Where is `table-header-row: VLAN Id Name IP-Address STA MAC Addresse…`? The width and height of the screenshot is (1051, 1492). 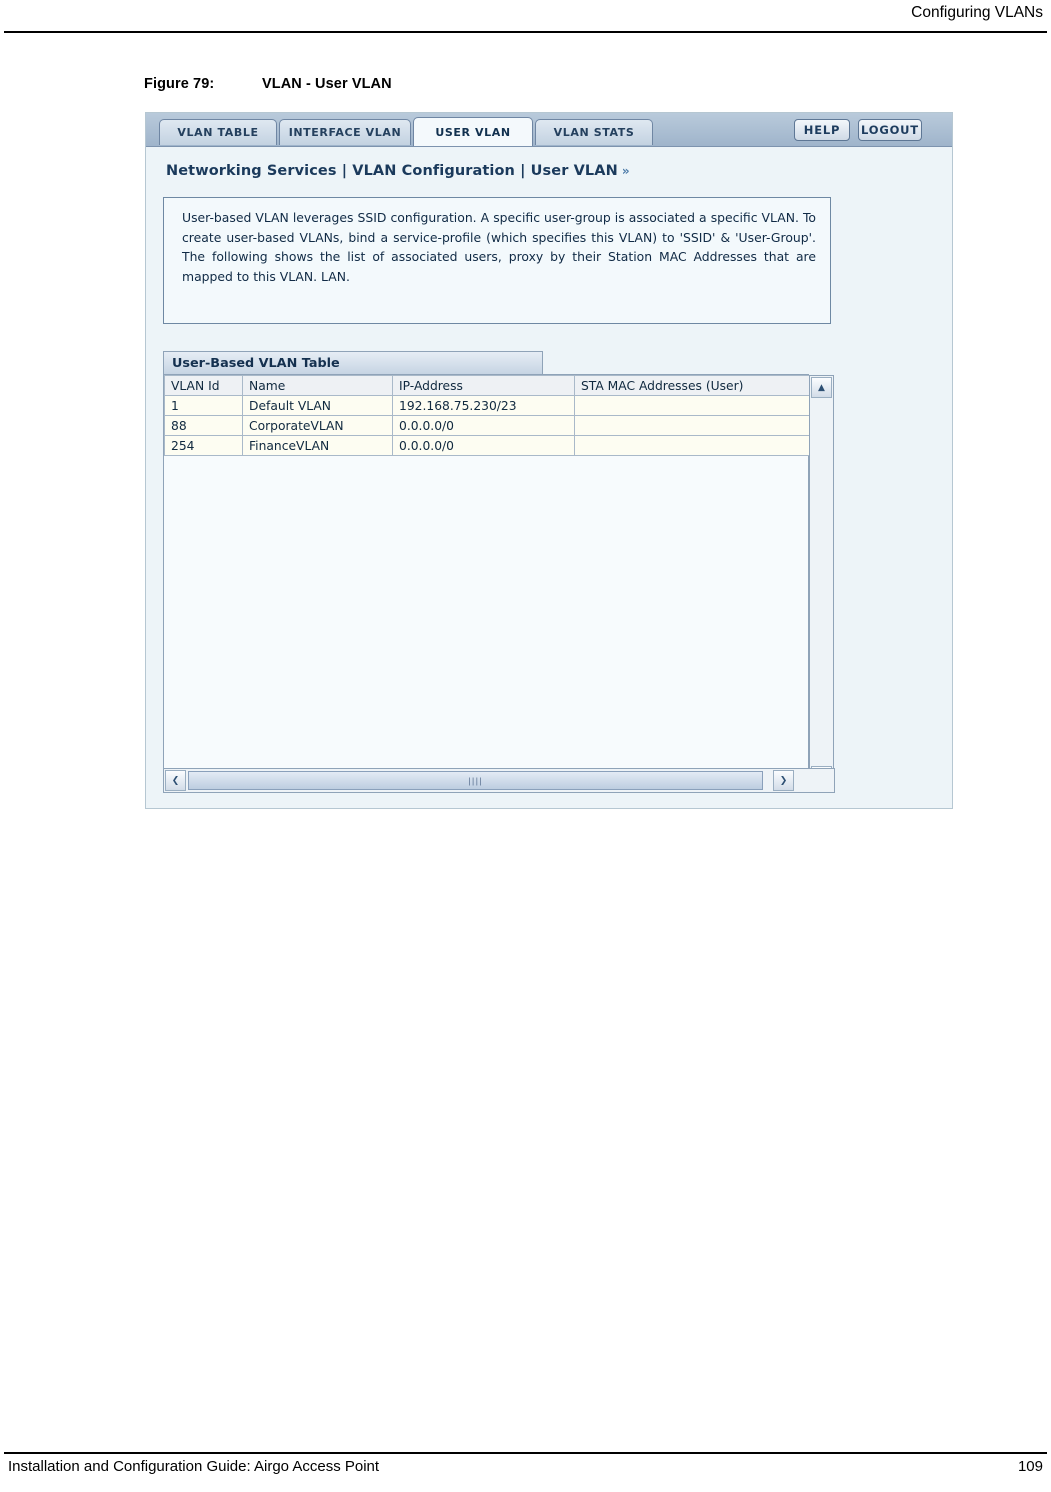
table-header-row: VLAN Id Name IP-Address STA MAC Addresse… is located at coordinates (487, 385).